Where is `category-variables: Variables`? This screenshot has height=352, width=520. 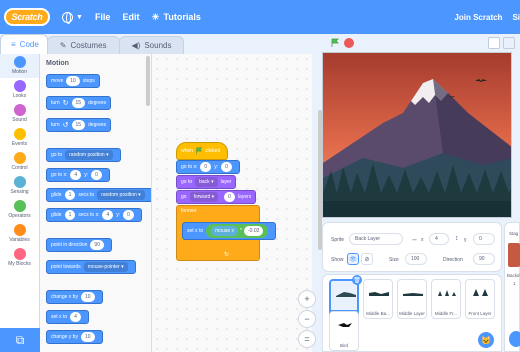 category-variables: Variables is located at coordinates (19, 235).